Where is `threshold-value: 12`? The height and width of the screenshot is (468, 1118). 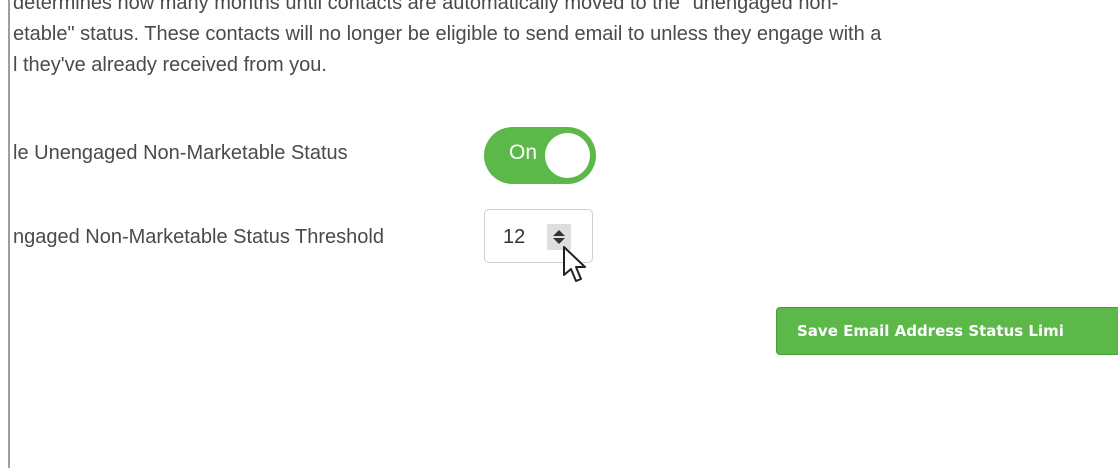
threshold-value: 12 is located at coordinates (514, 237).